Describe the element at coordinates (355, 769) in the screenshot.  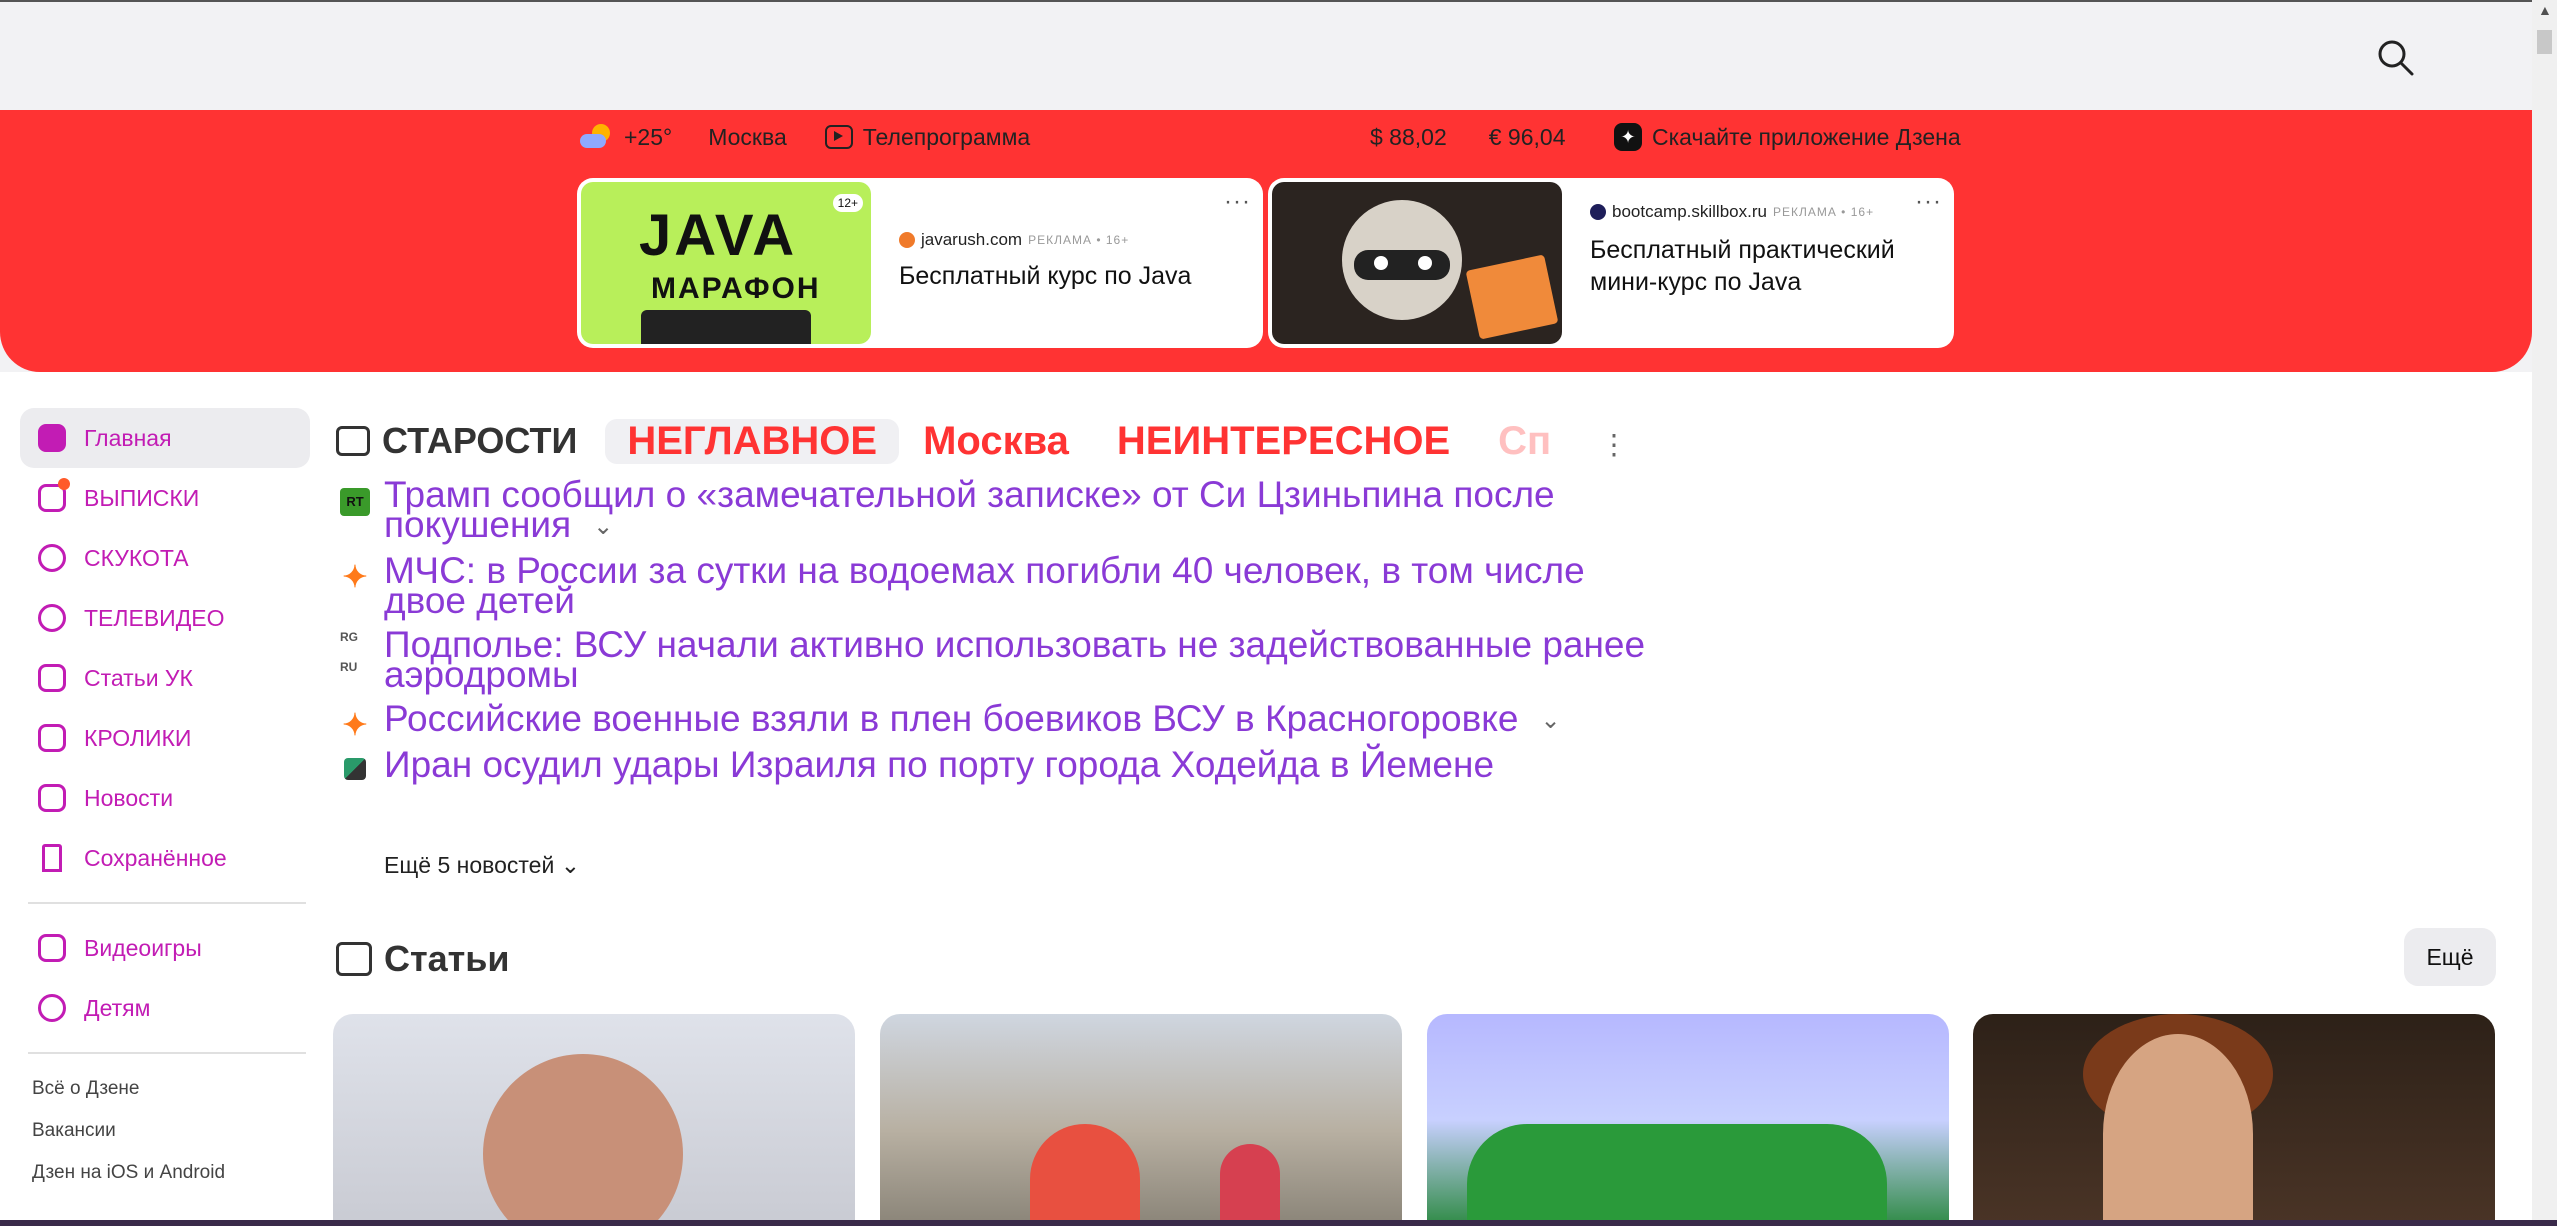
I see `source-publisher-icon` at that location.